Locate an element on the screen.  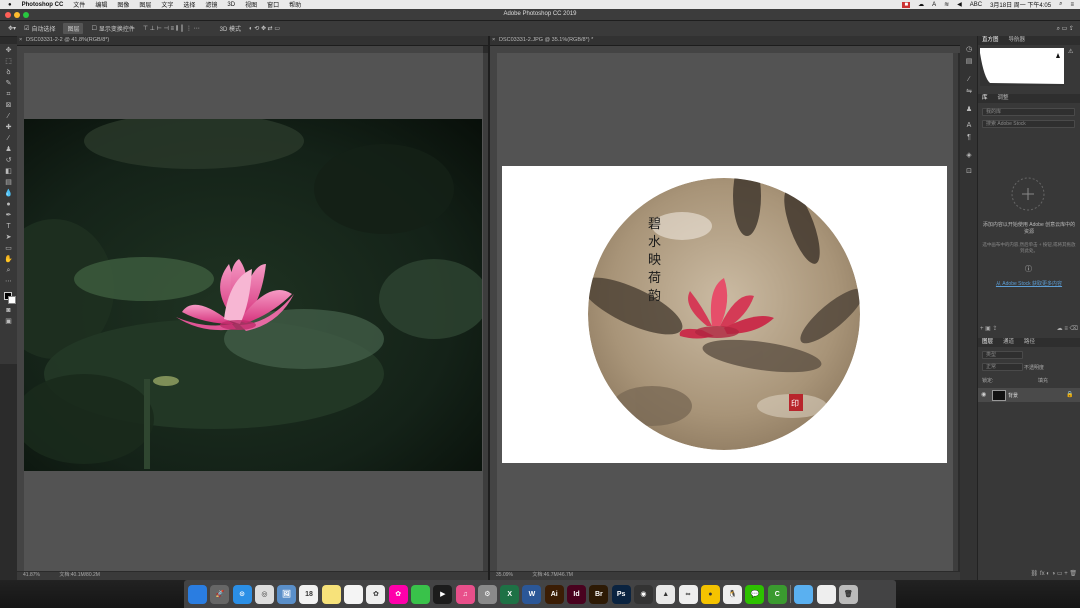
quick-mask-icon: ◙ is located at coordinates (8, 310).